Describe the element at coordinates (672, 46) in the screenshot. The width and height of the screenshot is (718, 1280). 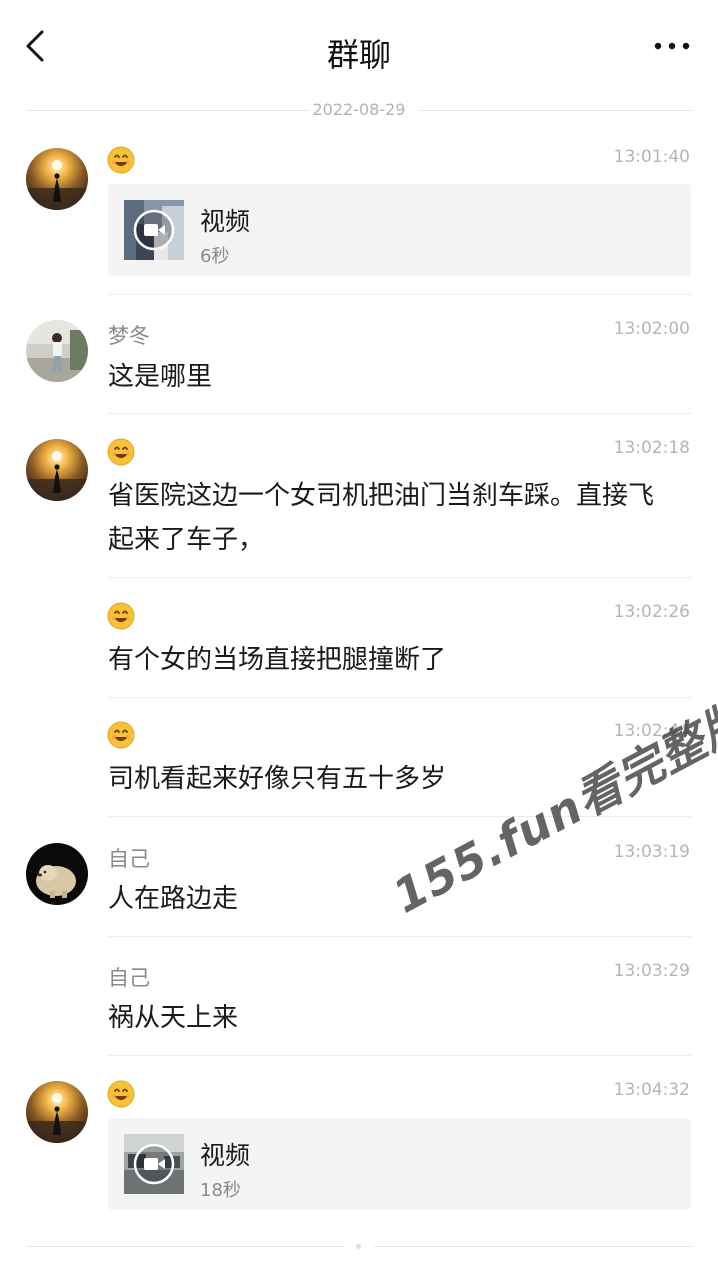
I see `more-dots-icon` at that location.